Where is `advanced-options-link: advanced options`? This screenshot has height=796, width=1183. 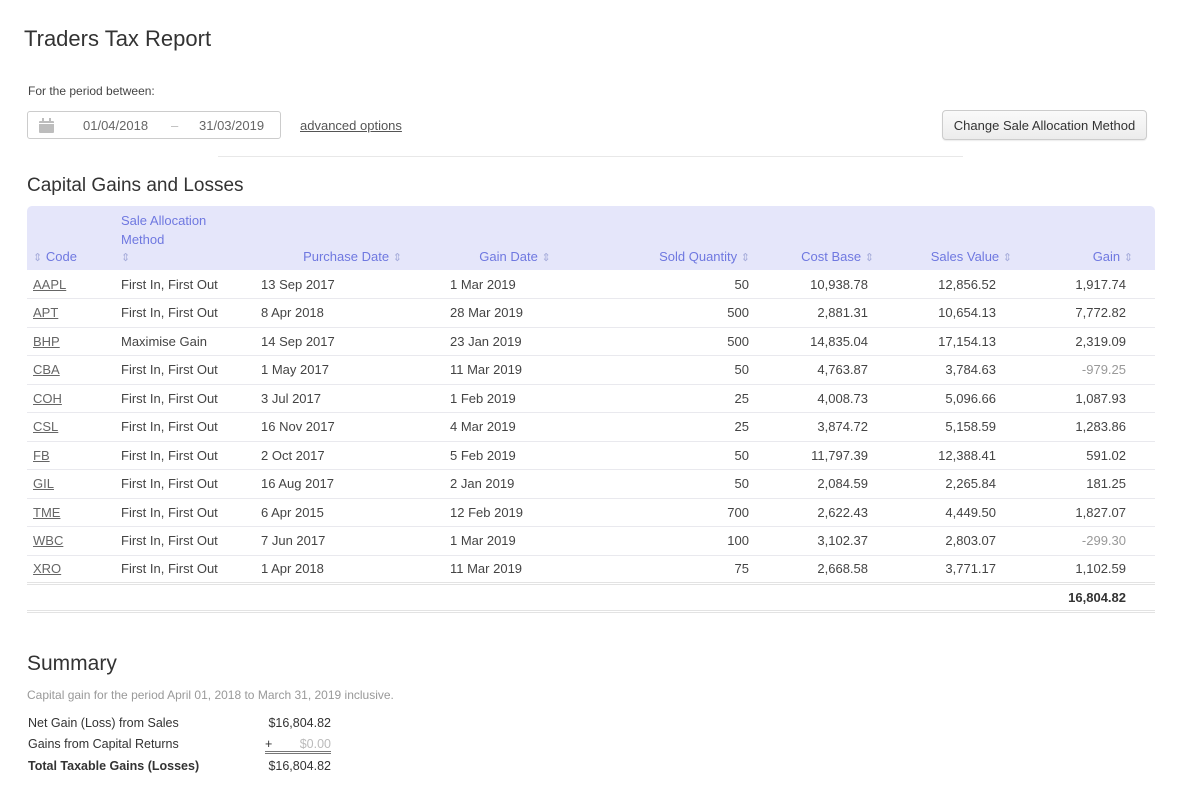 advanced-options-link: advanced options is located at coordinates (351, 125).